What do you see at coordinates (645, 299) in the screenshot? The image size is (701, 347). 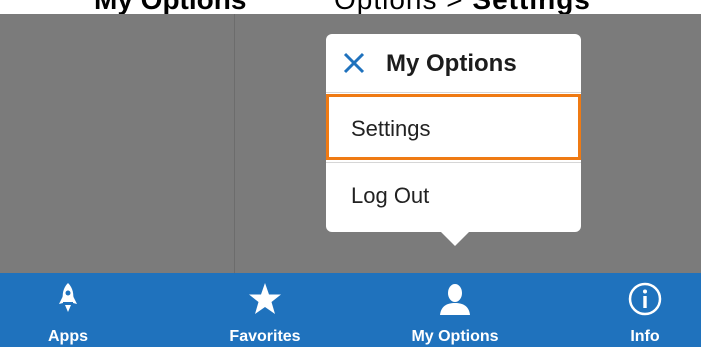 I see `info-icon` at bounding box center [645, 299].